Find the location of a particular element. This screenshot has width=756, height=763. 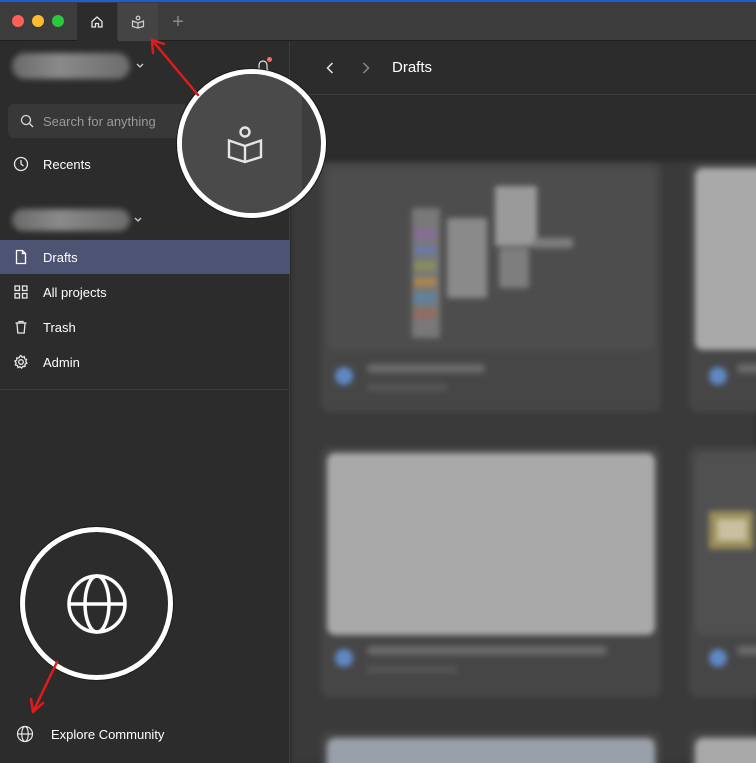

sidebar-item-all-projects: All projects is located at coordinates (145, 292).